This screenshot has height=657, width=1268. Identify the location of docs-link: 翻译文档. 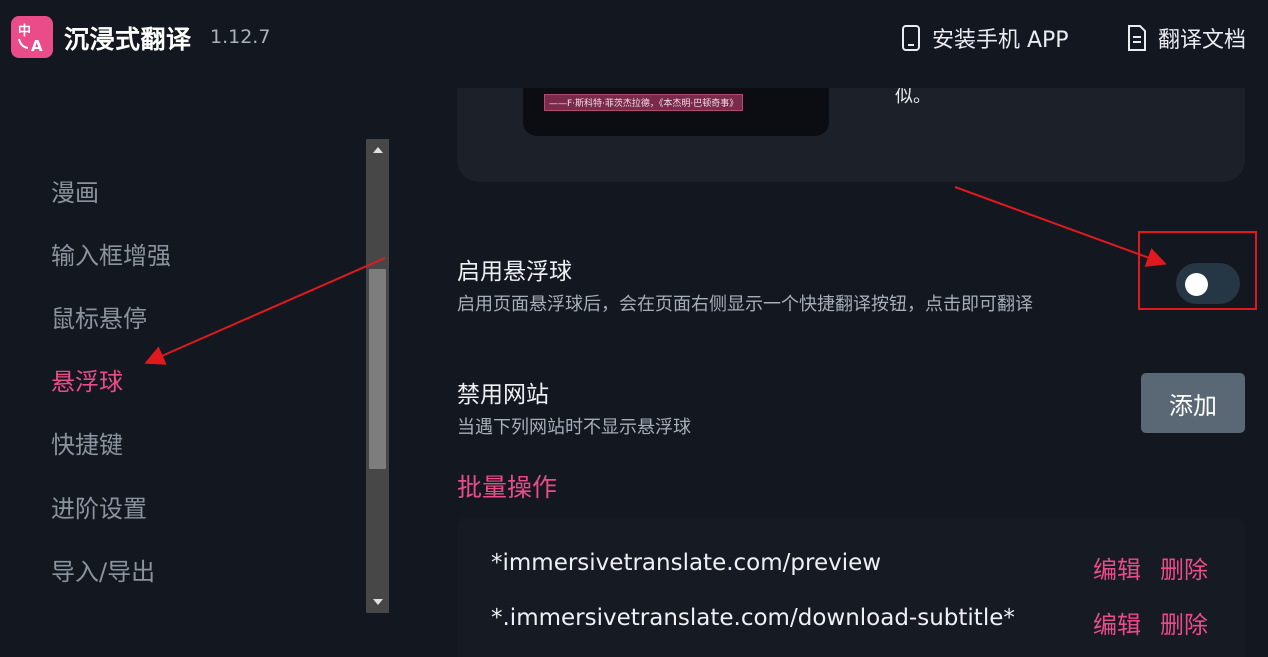
(1186, 38).